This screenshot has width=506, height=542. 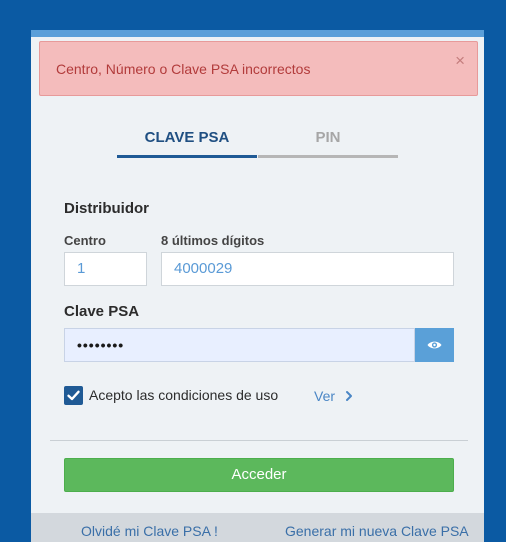 What do you see at coordinates (184, 395) in the screenshot?
I see `terms-label: Acepto las condiciones de uso` at bounding box center [184, 395].